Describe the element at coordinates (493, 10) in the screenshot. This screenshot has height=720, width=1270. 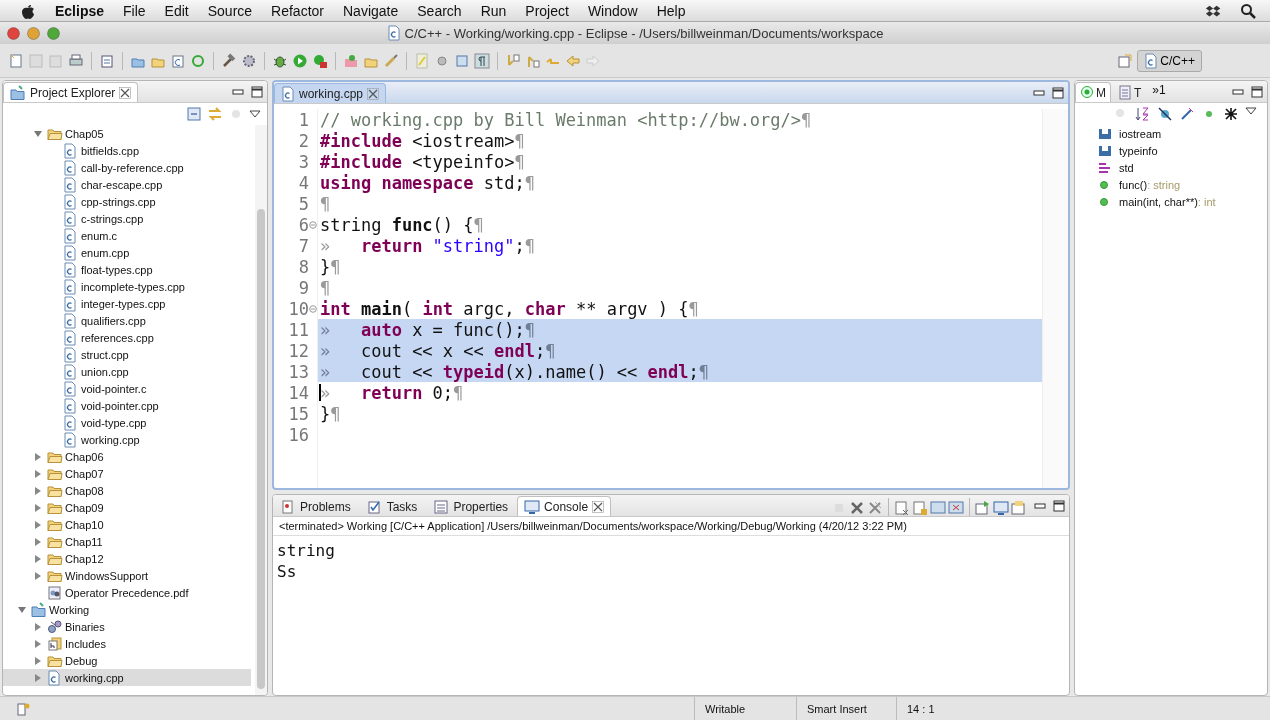
I see `menu-item: Run` at that location.